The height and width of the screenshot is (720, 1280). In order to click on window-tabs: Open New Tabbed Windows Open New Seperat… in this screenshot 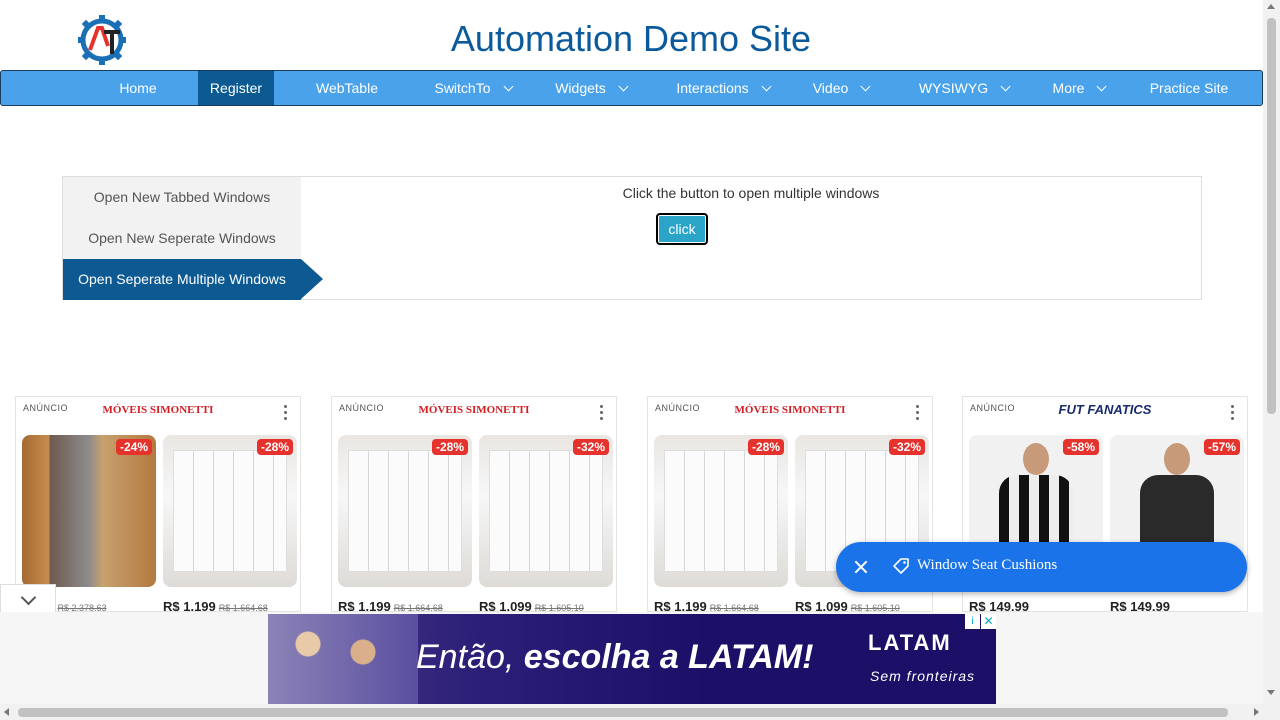, I will do `click(193, 238)`.